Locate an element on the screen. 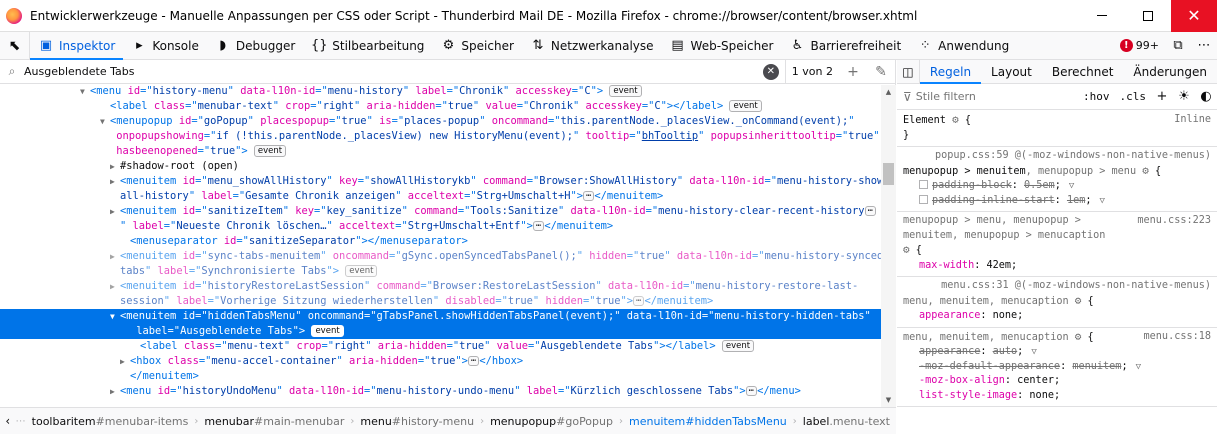 Image resolution: width=1217 pixels, height=434 pixels. tab-console: ▸ Konsole is located at coordinates (165, 46).